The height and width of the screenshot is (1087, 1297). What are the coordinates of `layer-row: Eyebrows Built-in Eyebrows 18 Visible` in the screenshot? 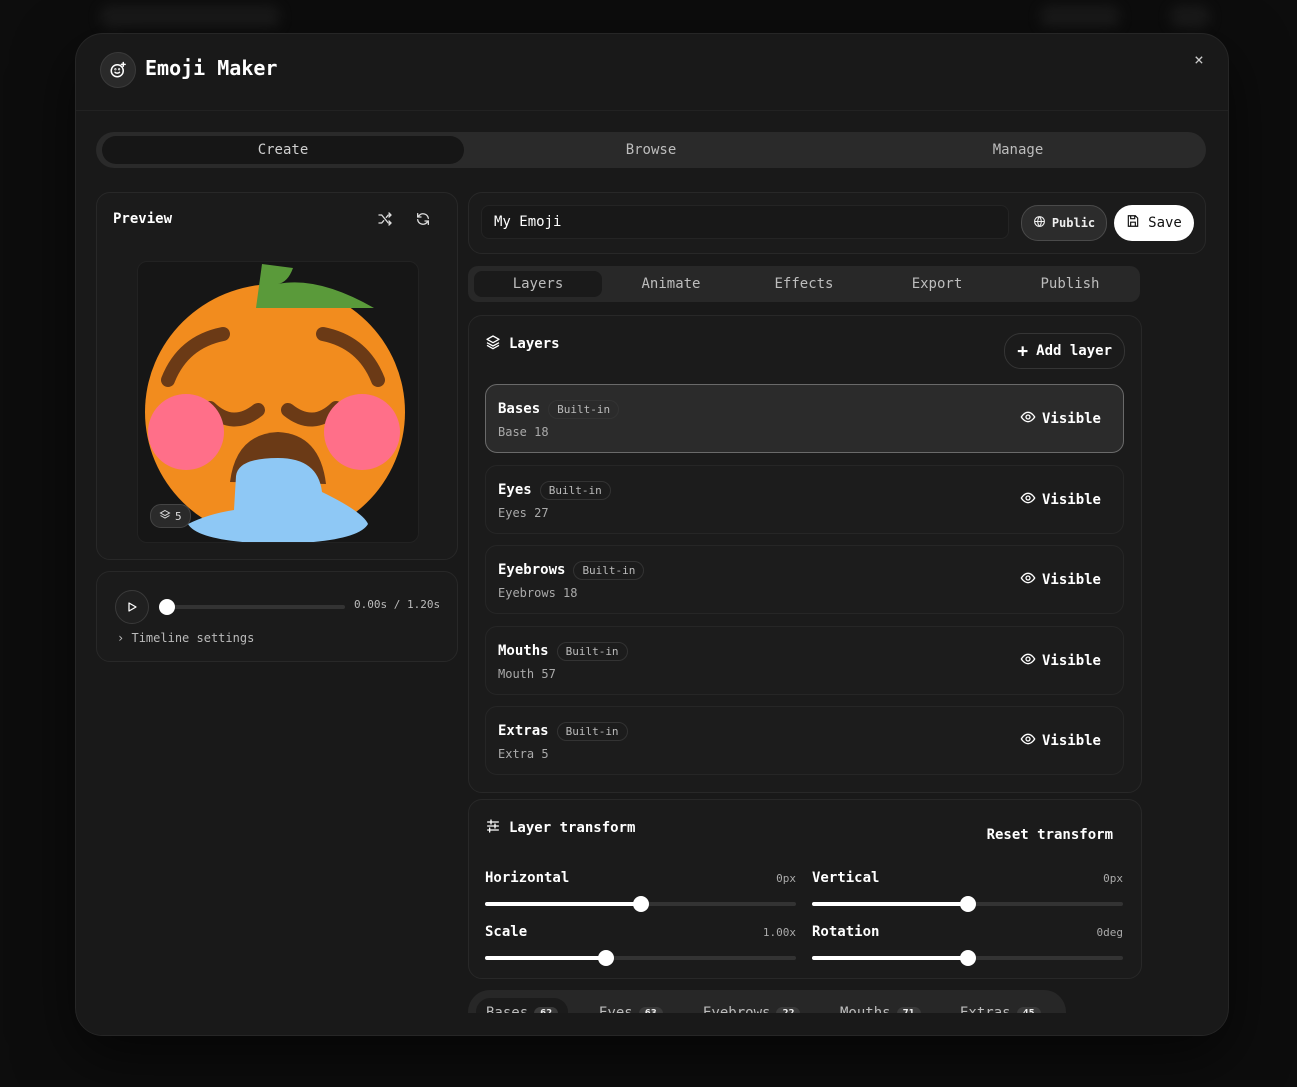 It's located at (804, 579).